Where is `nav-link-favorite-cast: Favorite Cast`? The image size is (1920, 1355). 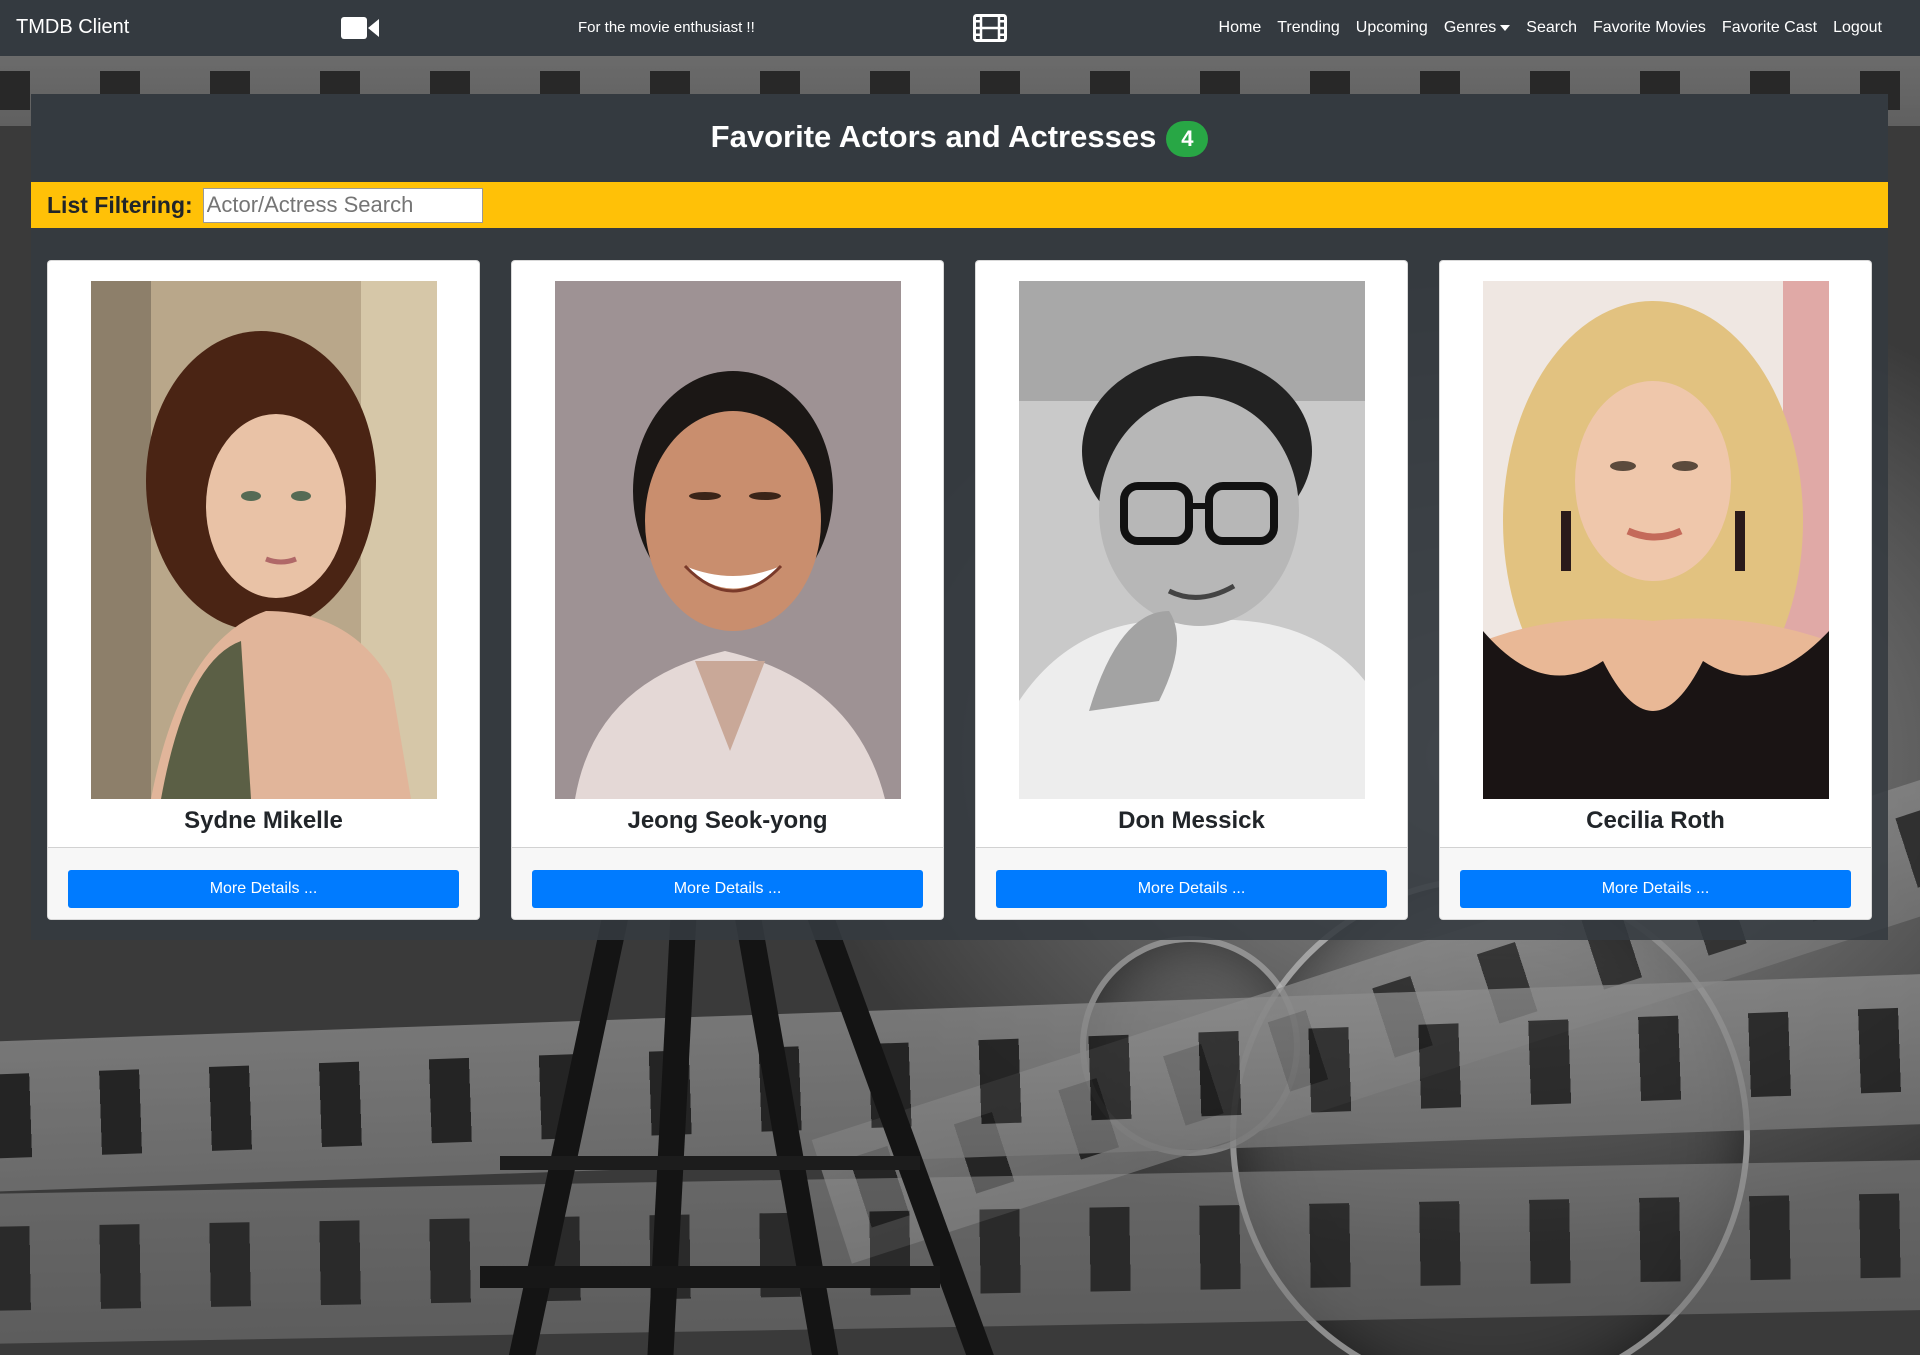 nav-link-favorite-cast: Favorite Cast is located at coordinates (1769, 28).